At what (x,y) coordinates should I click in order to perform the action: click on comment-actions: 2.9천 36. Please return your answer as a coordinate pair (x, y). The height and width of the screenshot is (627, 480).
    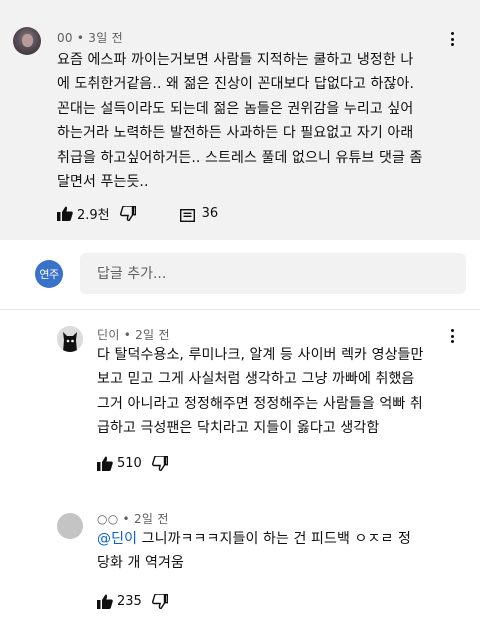
    Looking at the image, I should click on (137, 213).